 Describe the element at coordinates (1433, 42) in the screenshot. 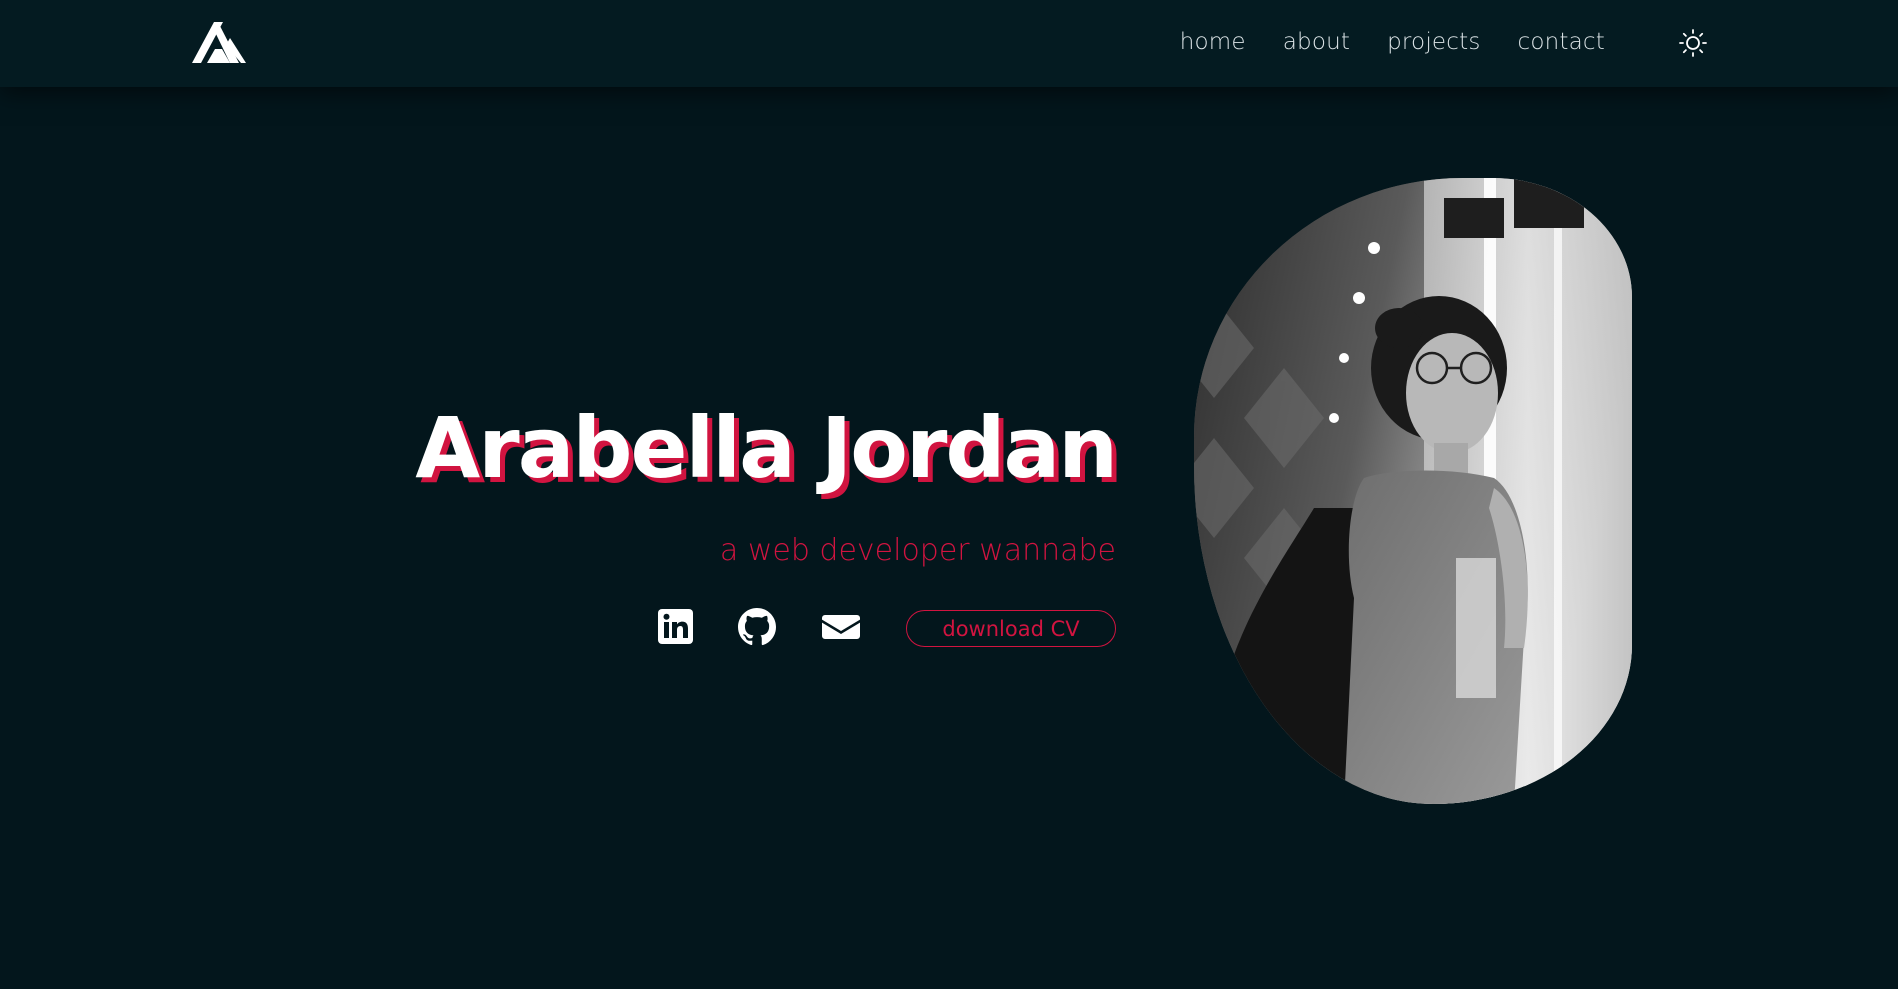

I see `nav-projects: projects` at that location.